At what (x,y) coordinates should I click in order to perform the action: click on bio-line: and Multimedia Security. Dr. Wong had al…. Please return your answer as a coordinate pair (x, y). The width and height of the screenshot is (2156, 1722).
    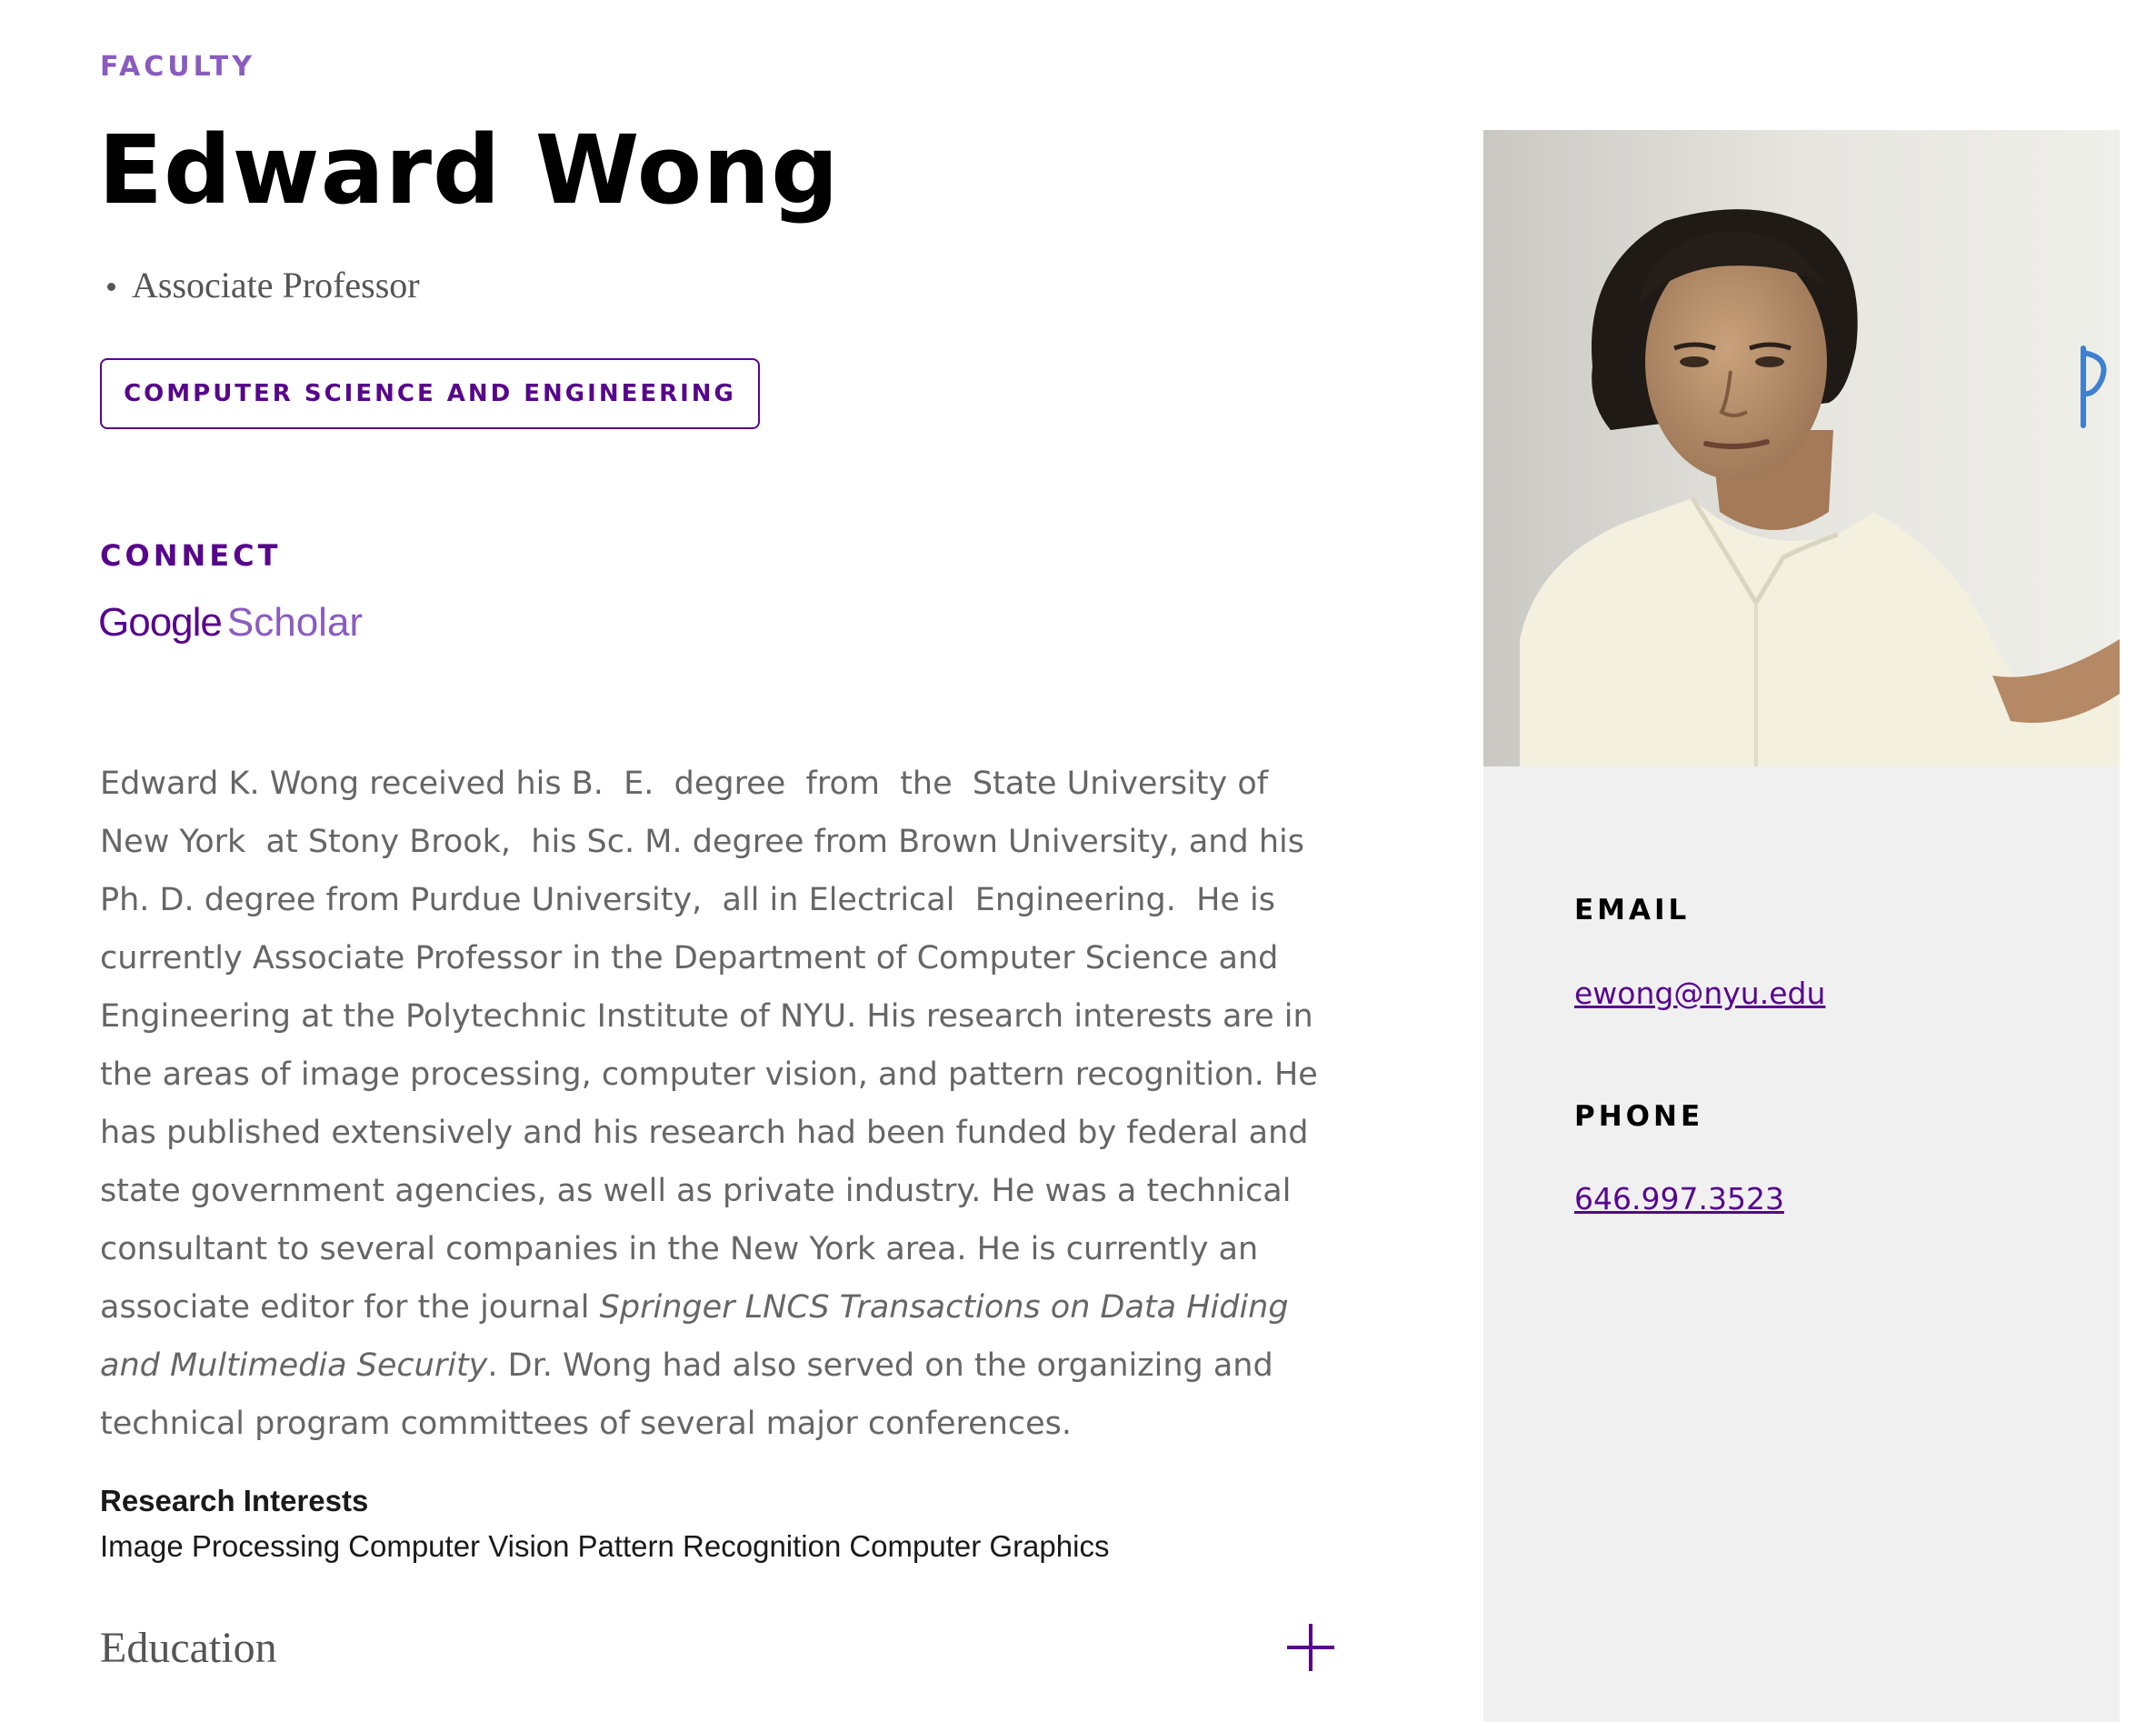
    Looking at the image, I should click on (686, 1365).